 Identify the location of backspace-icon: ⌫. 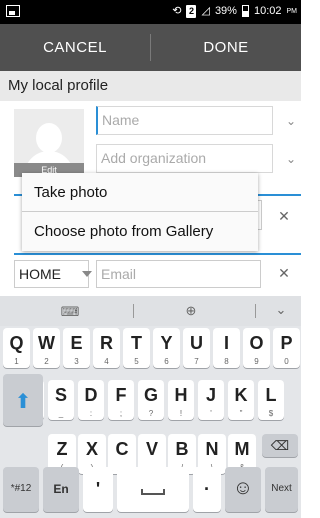
(280, 445).